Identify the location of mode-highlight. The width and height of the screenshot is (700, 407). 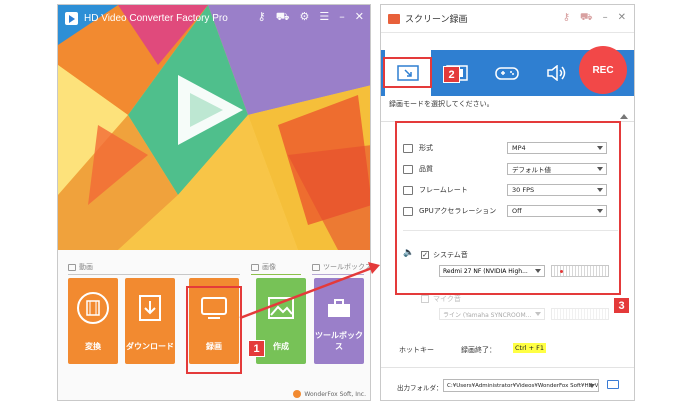
(407, 72).